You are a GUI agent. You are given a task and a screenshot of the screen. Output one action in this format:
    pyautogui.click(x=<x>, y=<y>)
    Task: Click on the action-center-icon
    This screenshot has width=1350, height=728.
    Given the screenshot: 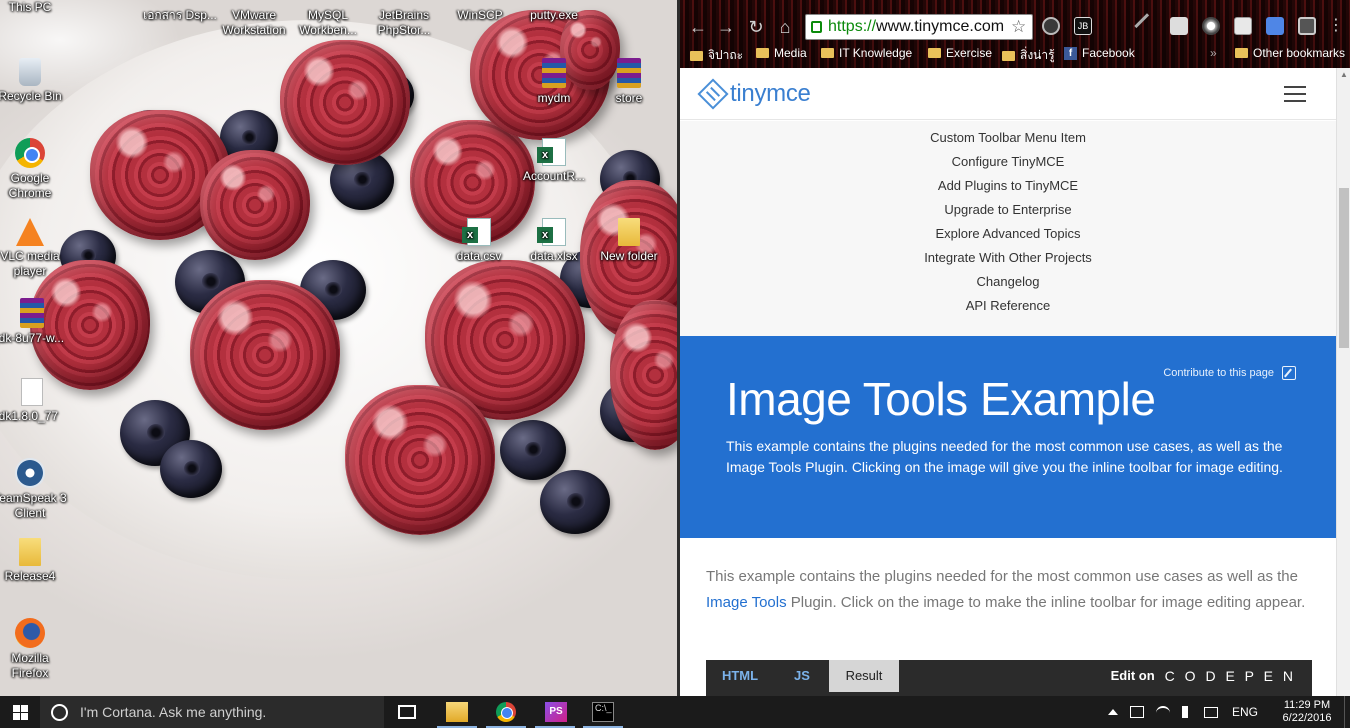 What is the action you would take?
    pyautogui.click(x=1210, y=712)
    